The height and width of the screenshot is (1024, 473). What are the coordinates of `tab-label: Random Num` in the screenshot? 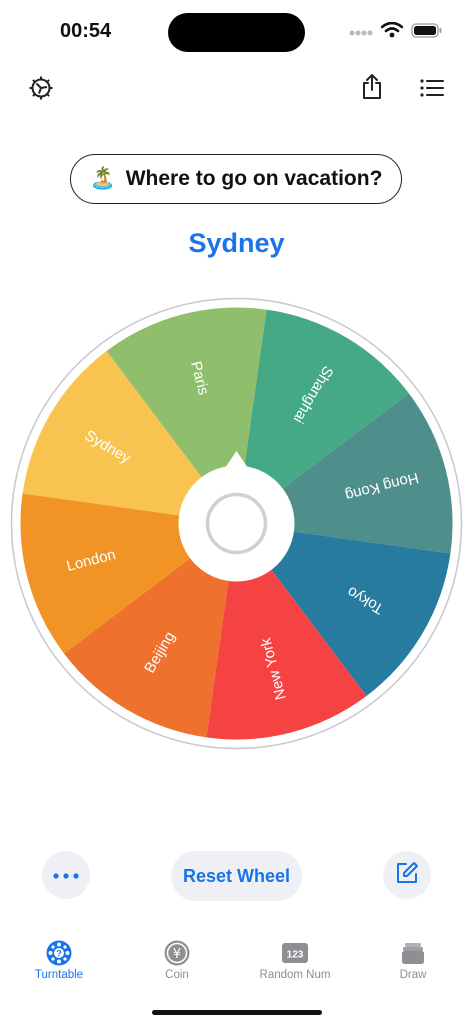 It's located at (295, 975).